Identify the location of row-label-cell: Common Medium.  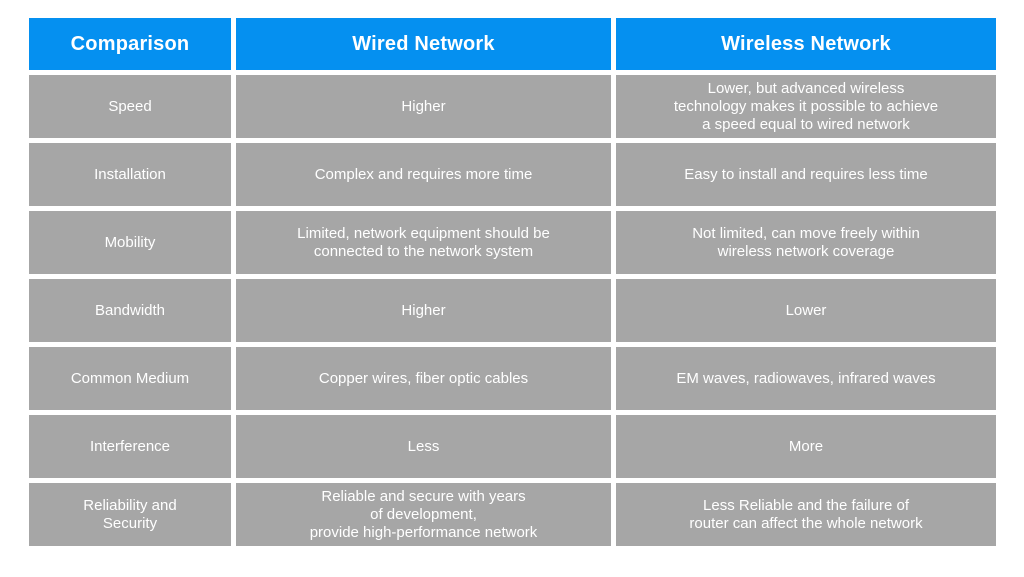
(130, 378).